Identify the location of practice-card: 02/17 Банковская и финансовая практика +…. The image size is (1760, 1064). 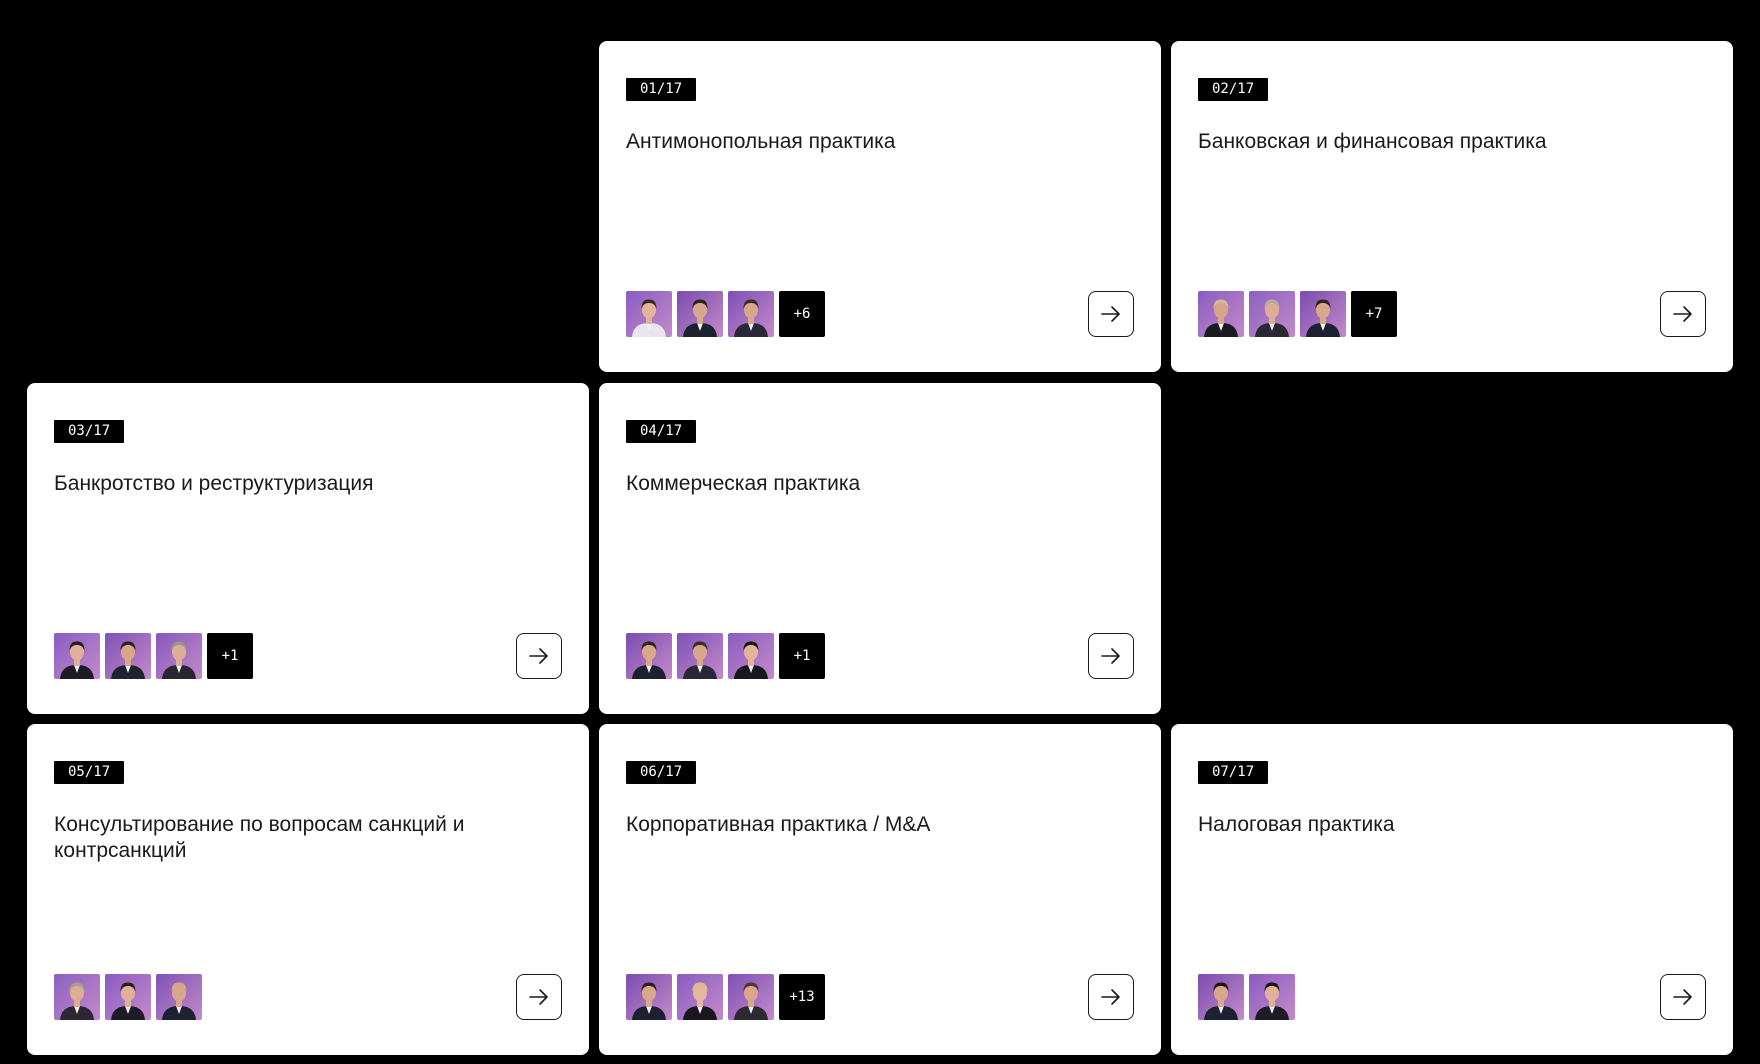
(1452, 206).